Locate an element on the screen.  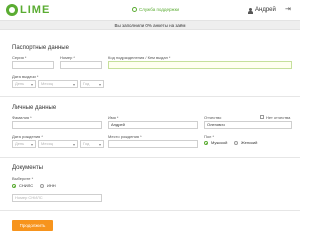
gender-male-radio is located at coordinates (206, 143).